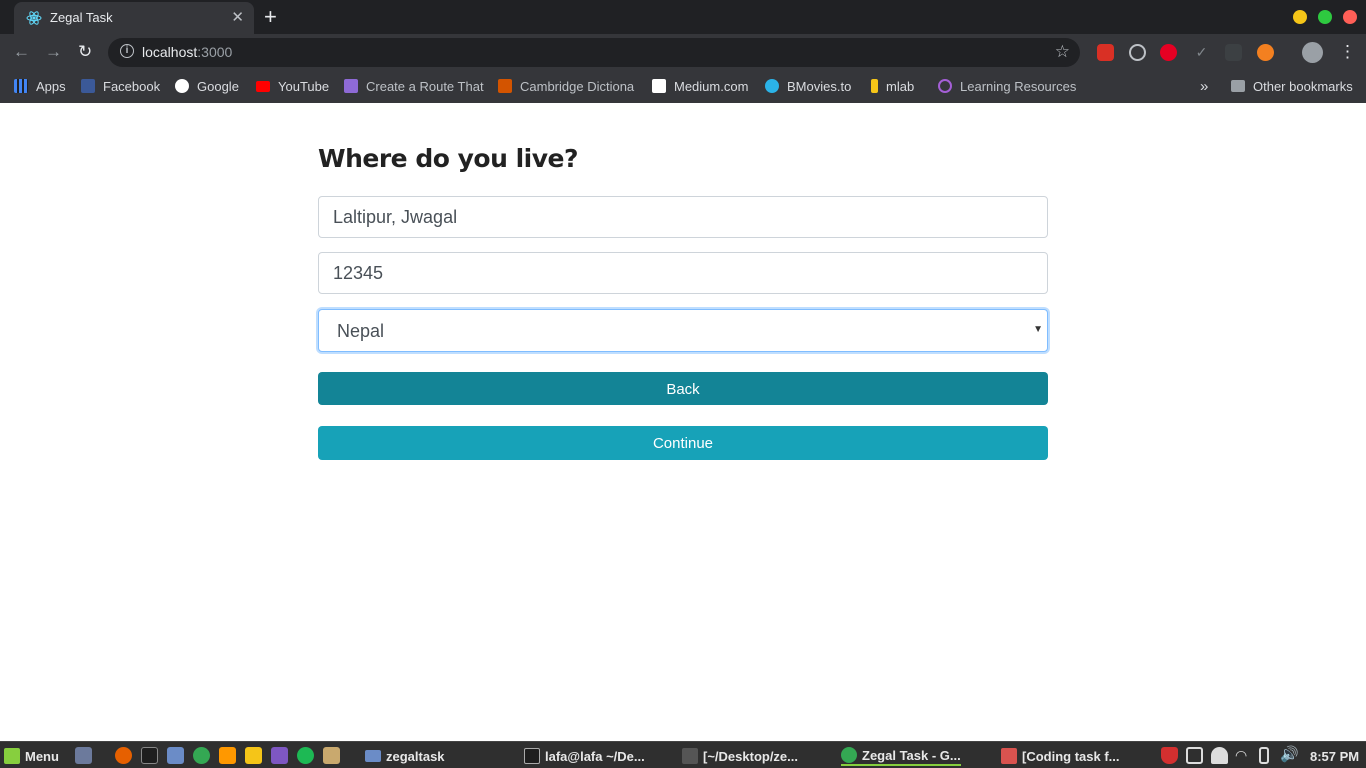 This screenshot has width=1366, height=768. What do you see at coordinates (532, 756) in the screenshot?
I see `terminal-icon` at bounding box center [532, 756].